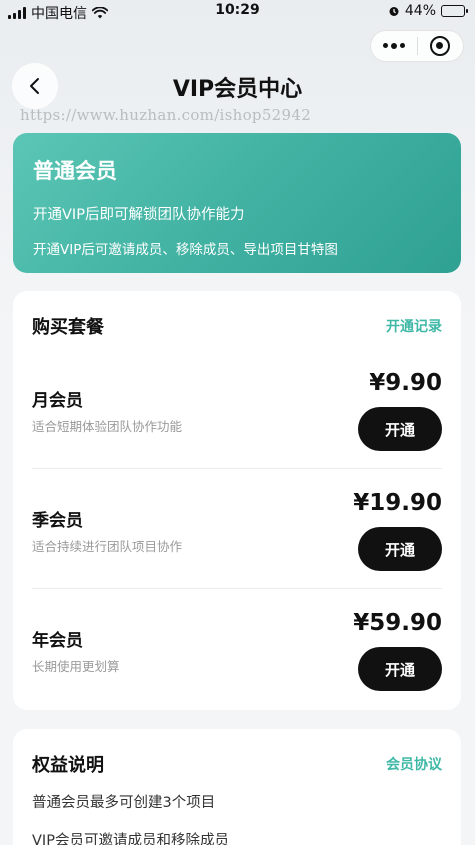 The width and height of the screenshot is (475, 845). What do you see at coordinates (237, 787) in the screenshot?
I see `benefits-card: 权益说明 会员协议 普通会员最多可创建3个项目 VIP会员可邀请成员和移除成员` at bounding box center [237, 787].